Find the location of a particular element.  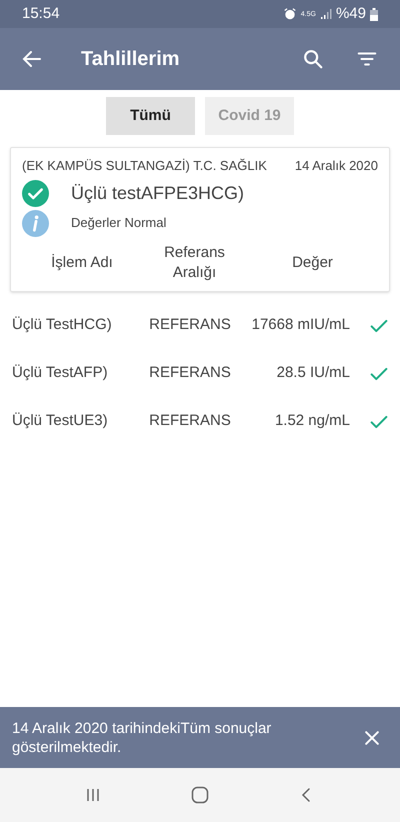

result-date: 14 Aralık 2020 is located at coordinates (336, 166).